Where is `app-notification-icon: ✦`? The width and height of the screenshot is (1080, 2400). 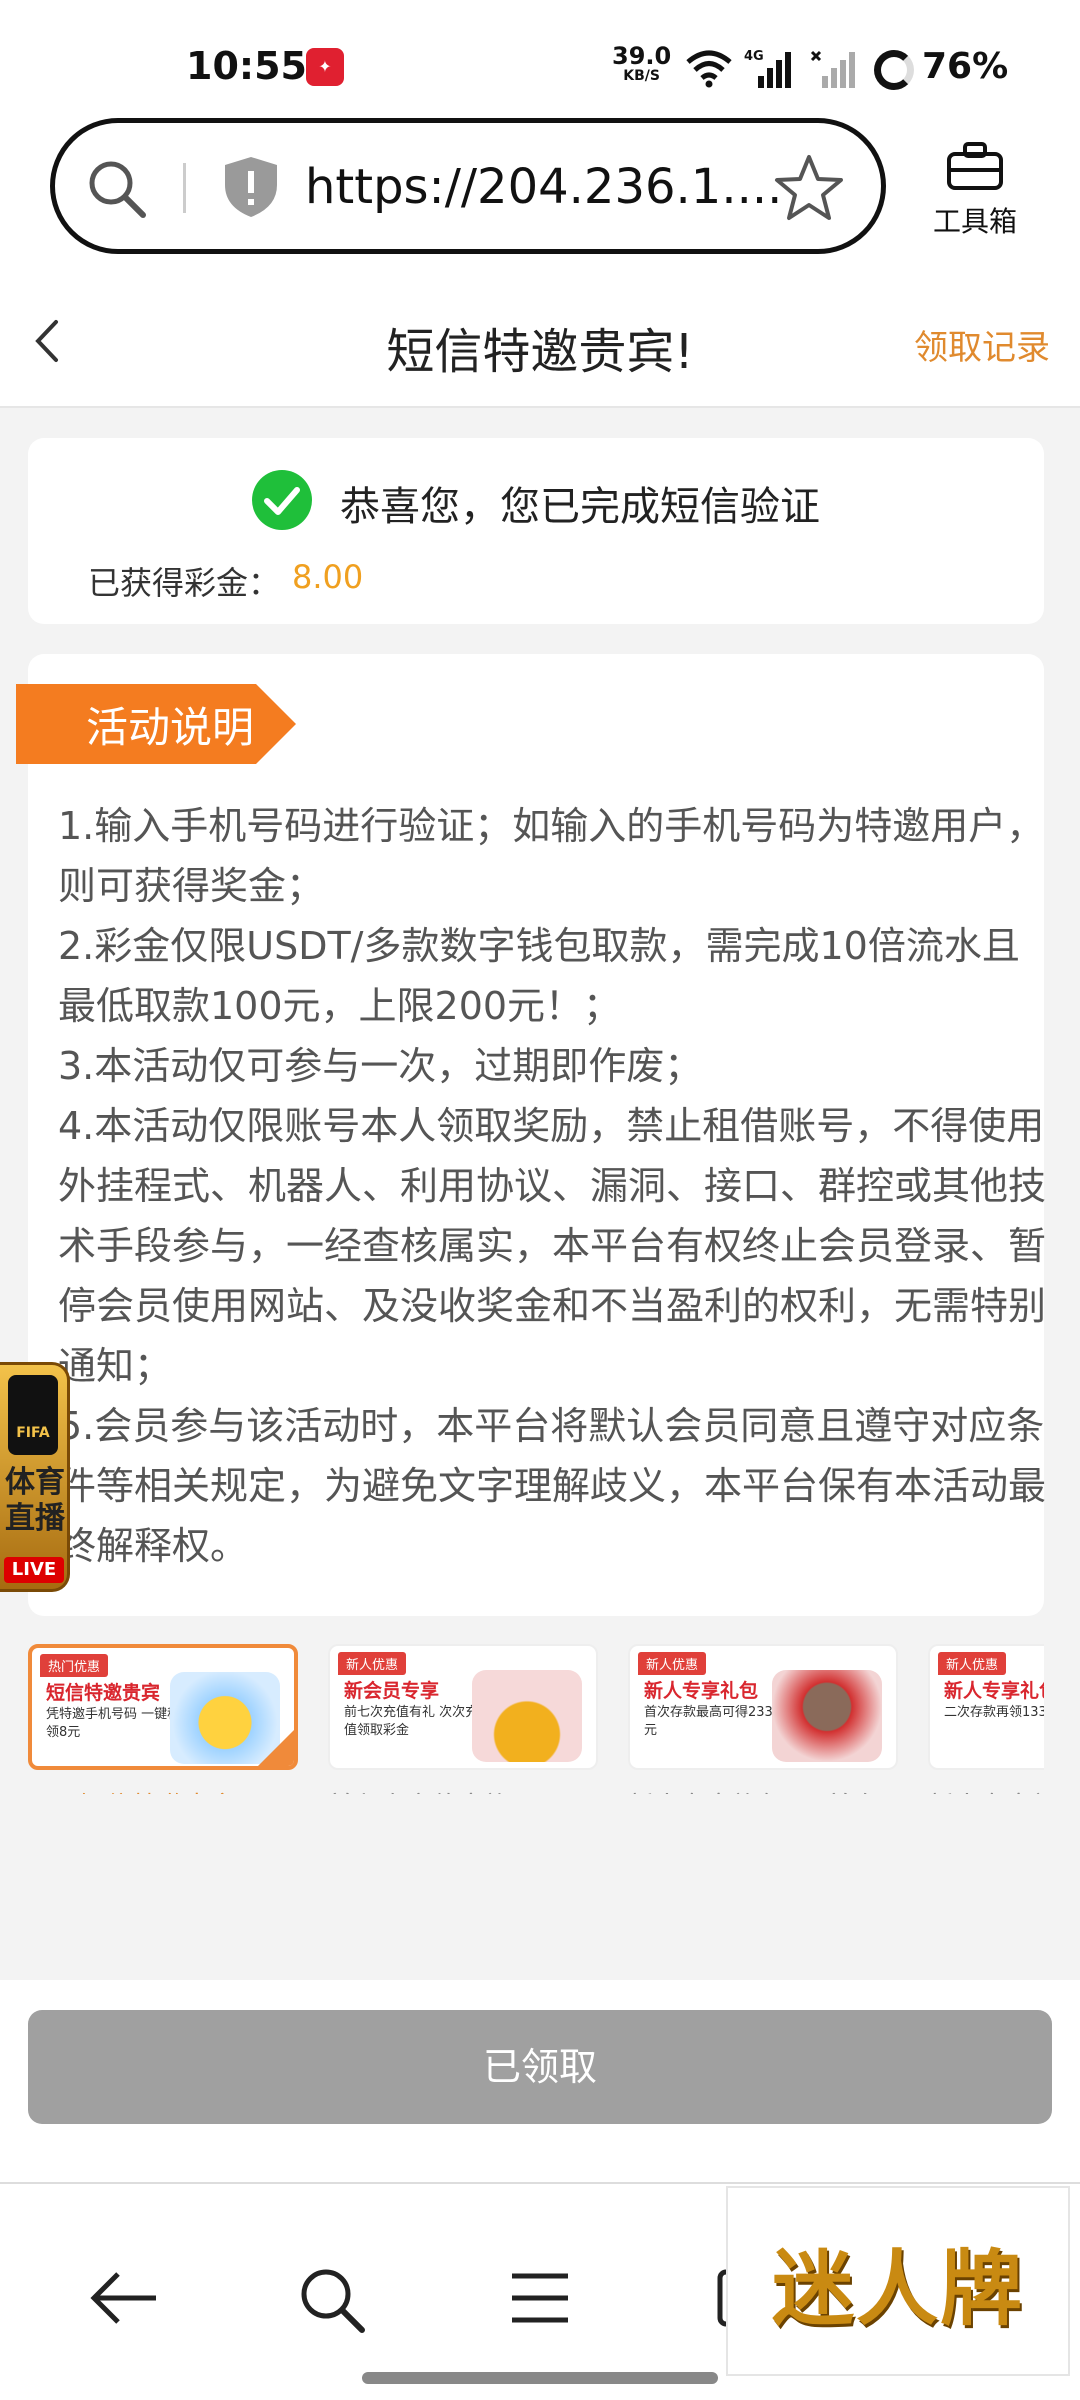
app-notification-icon: ✦ is located at coordinates (325, 67).